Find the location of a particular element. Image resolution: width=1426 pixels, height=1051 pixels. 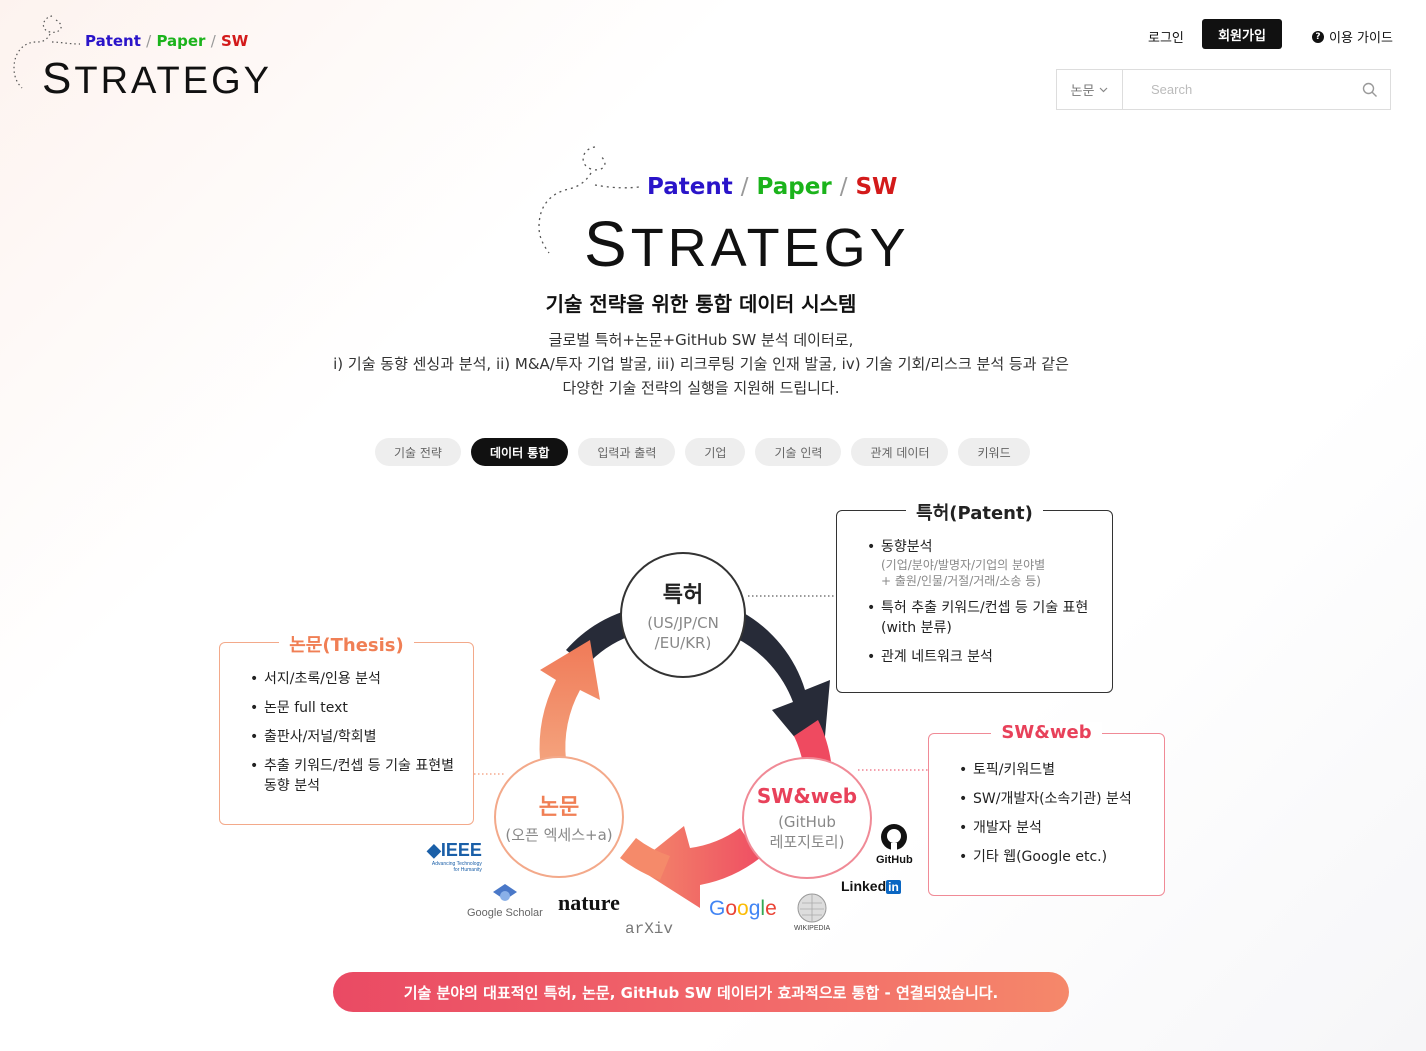

list-item: 추출 키워드/컨셉 등 기술 표현별 동향 분석 is located at coordinates (353, 776).